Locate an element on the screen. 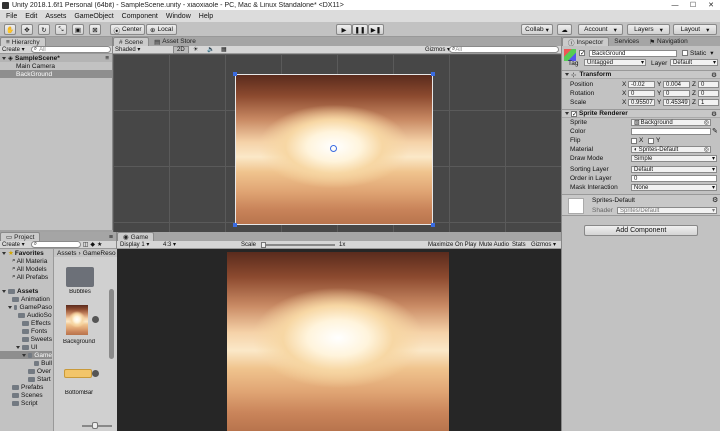 The width and height of the screenshot is (720, 431). tree-item: Start is located at coordinates (26, 379).